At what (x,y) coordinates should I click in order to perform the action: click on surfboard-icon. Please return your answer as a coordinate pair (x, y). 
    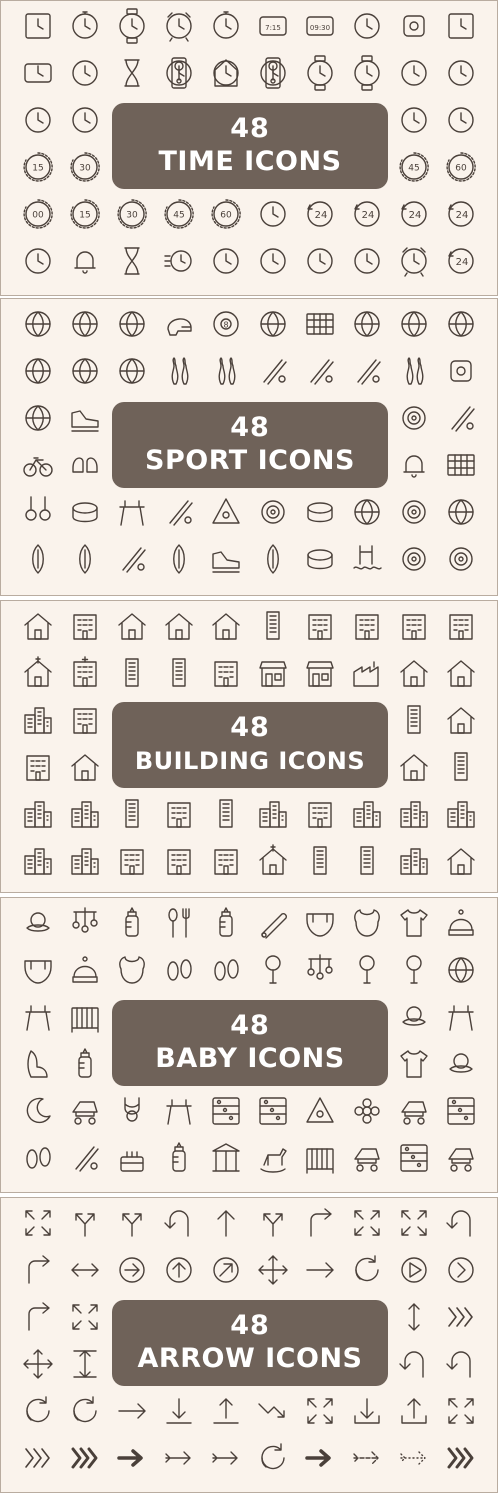
    Looking at the image, I should click on (179, 559).